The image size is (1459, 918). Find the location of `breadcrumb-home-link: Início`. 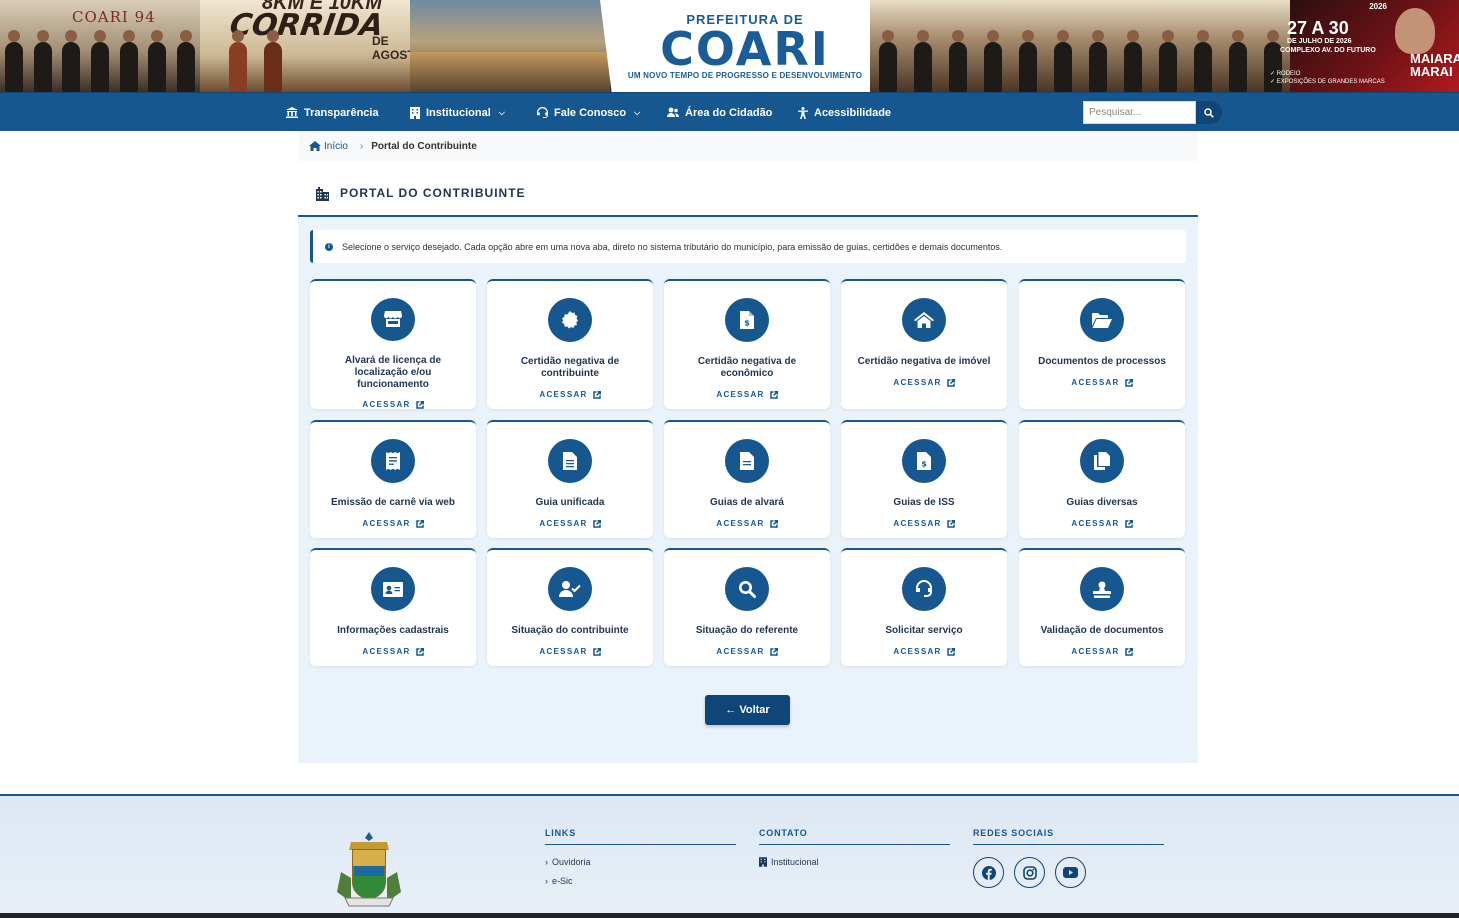

breadcrumb-home-link: Início is located at coordinates (328, 146).